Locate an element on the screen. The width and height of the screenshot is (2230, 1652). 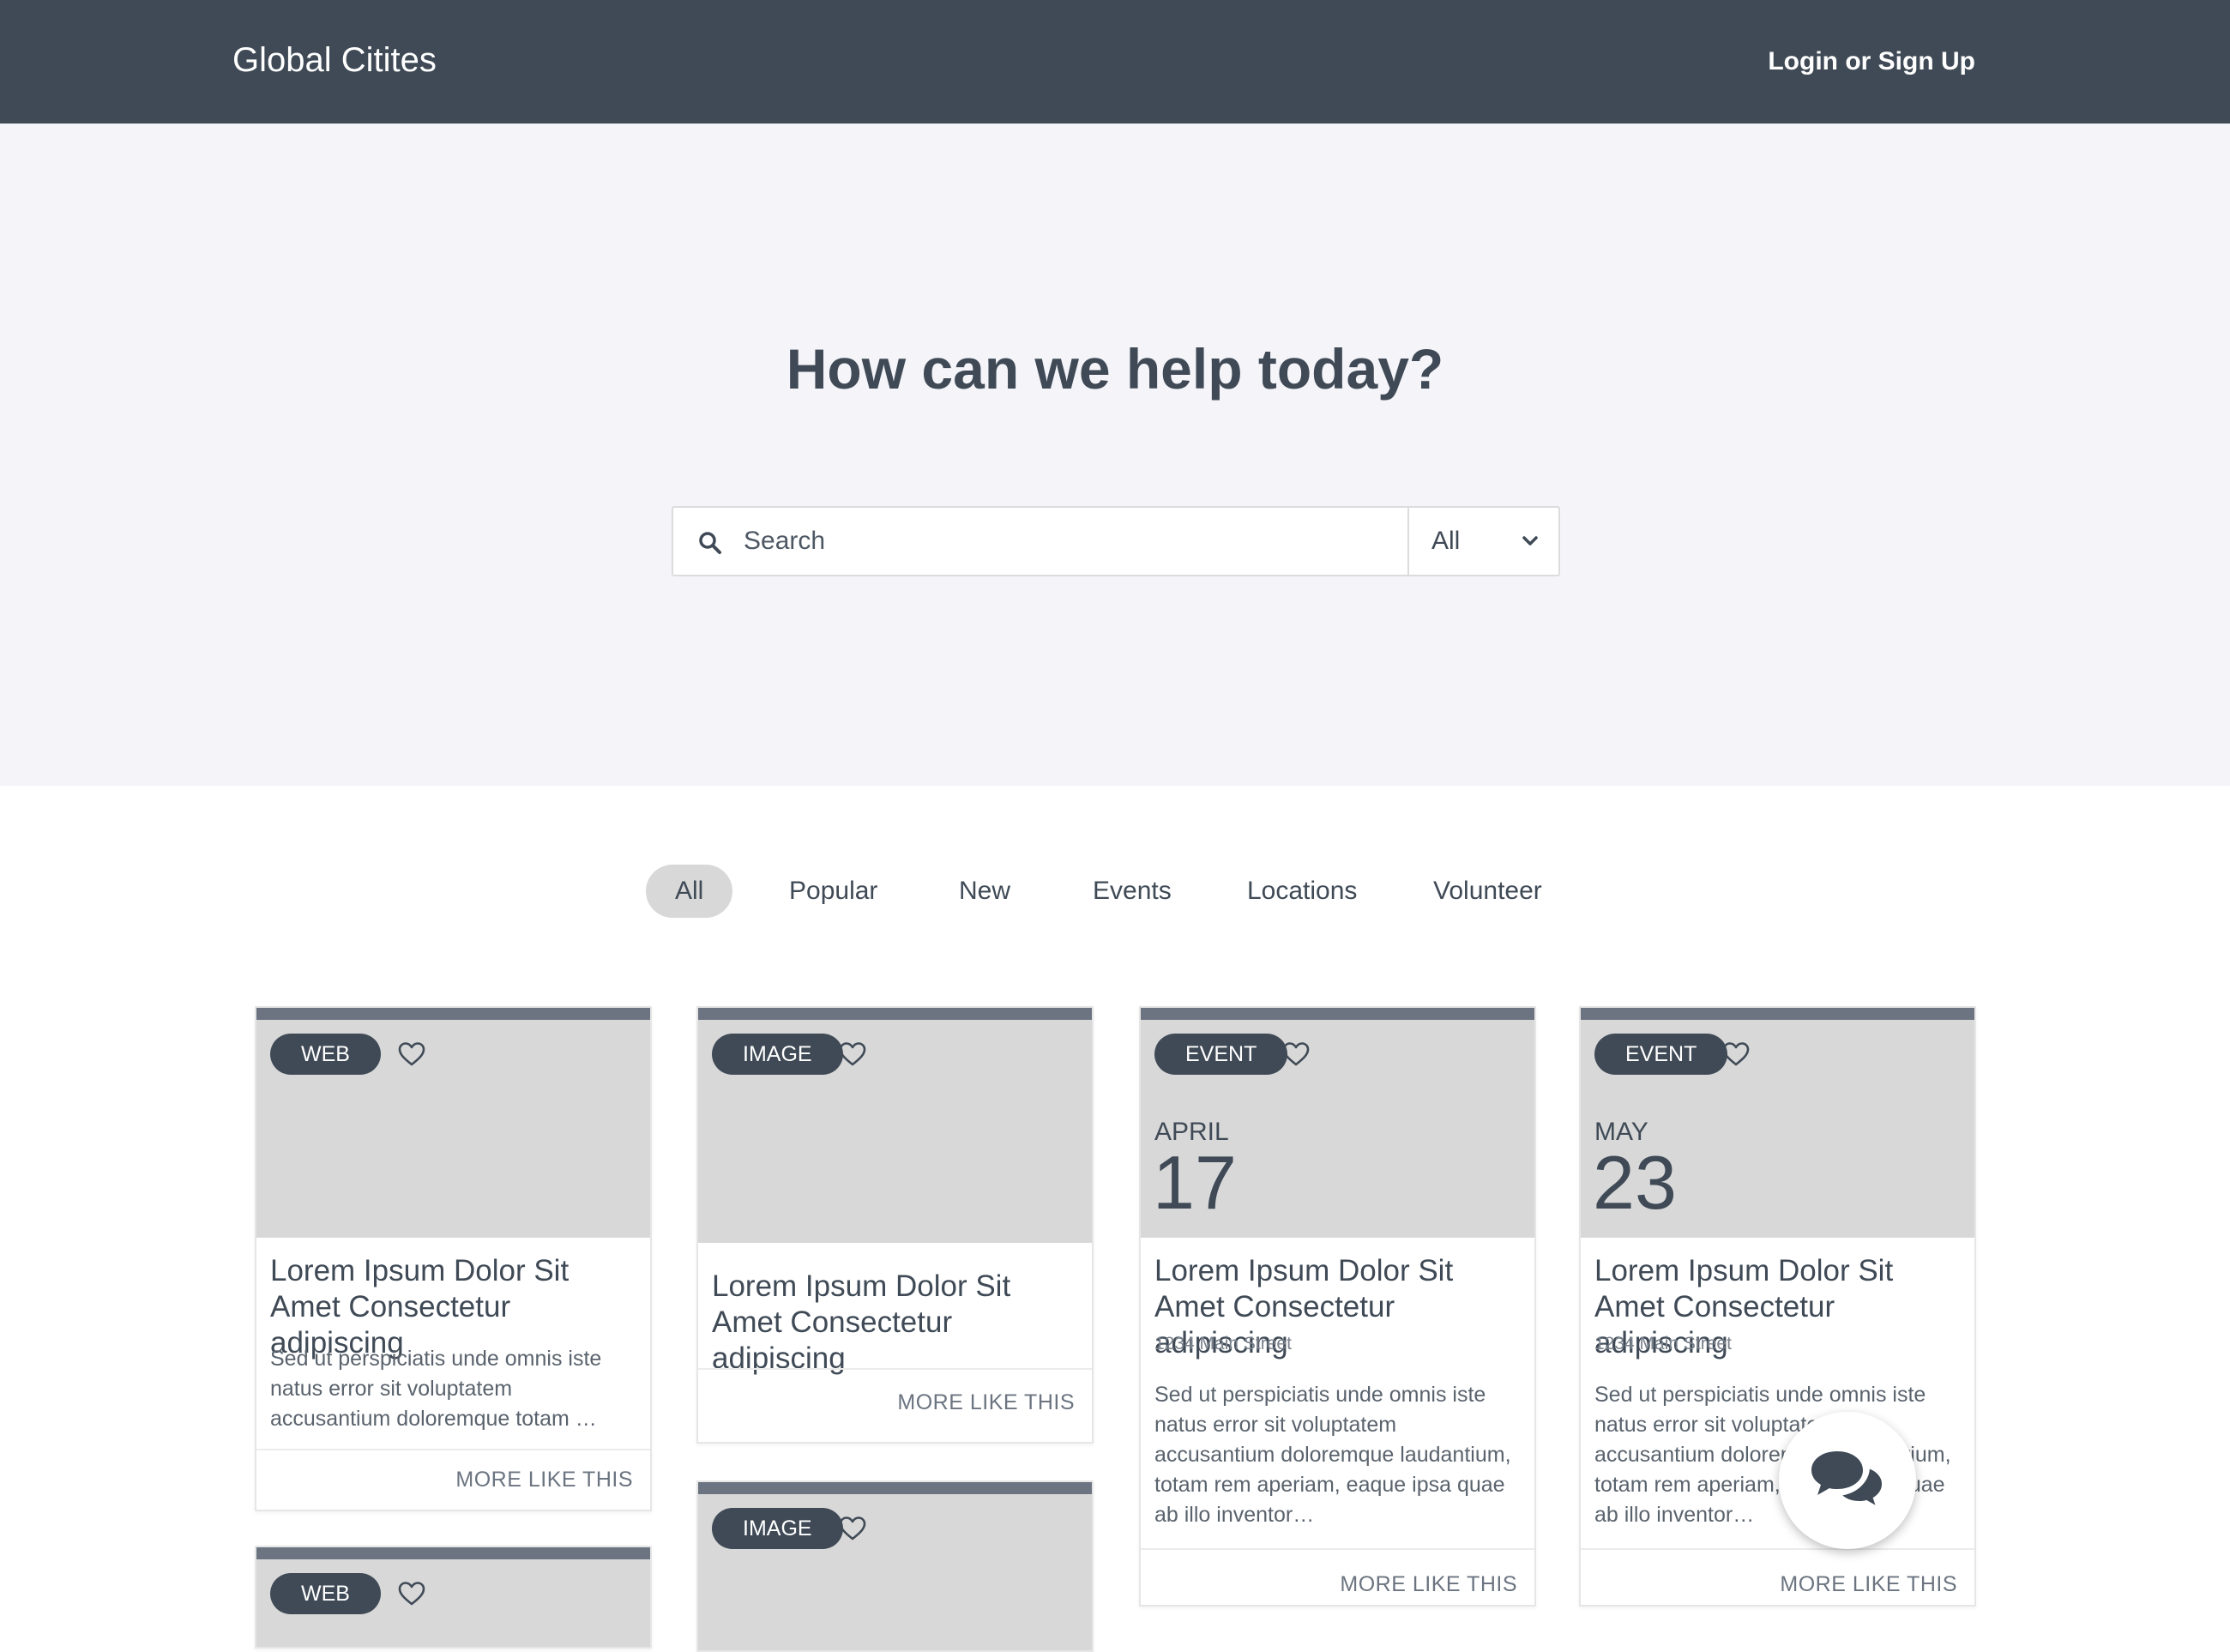
search-bar: All is located at coordinates (1116, 541).